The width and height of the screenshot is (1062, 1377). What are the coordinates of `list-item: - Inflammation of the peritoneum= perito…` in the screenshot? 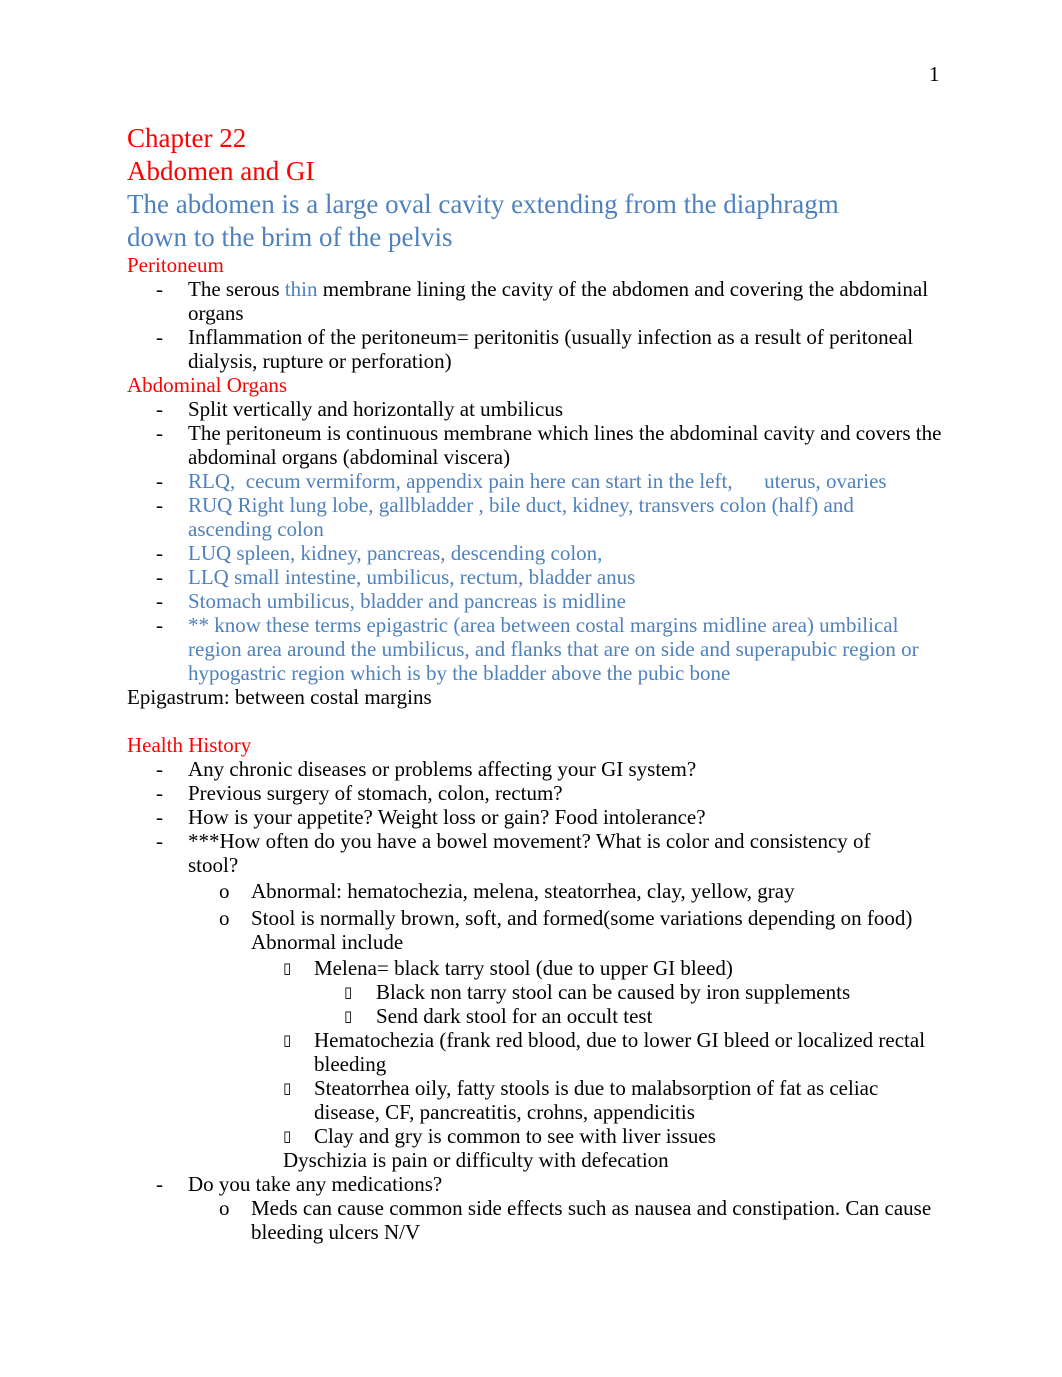 It's located at (535, 349).